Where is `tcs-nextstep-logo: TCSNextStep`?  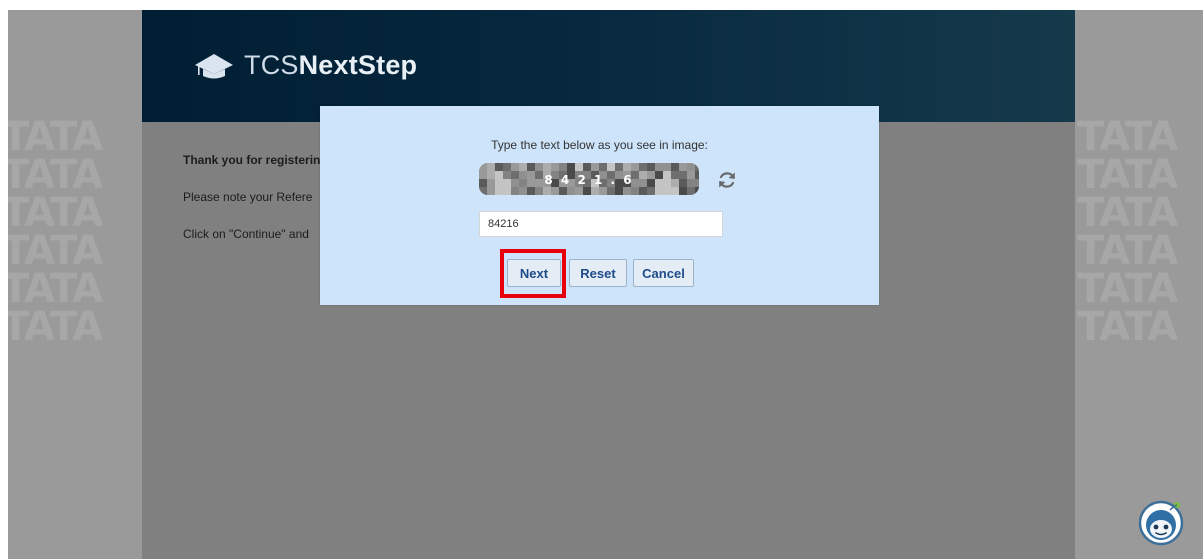
tcs-nextstep-logo: TCSNextStep is located at coordinates (305, 65).